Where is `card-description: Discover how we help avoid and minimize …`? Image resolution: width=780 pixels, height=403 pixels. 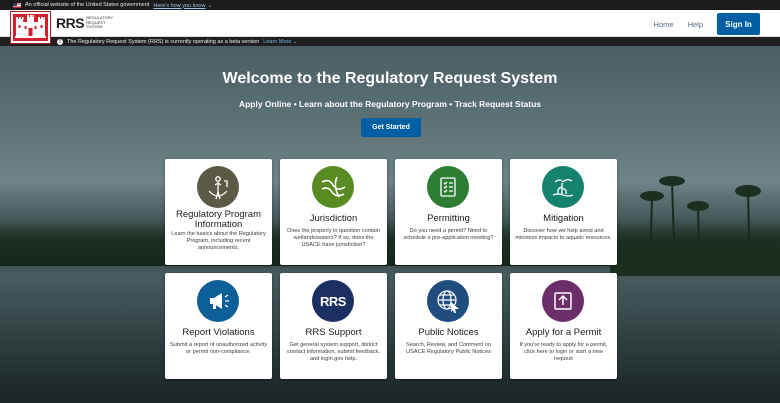 card-description: Discover how we help avoid and minimize … is located at coordinates (563, 235).